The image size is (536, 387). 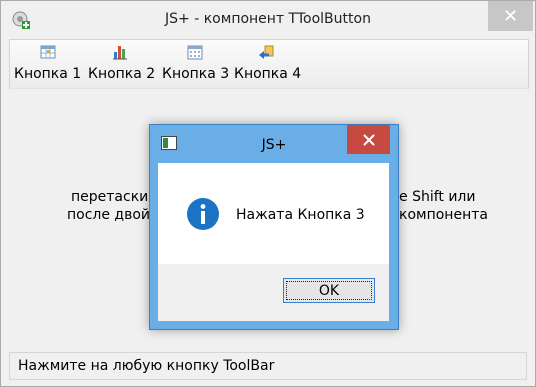 I want to click on hint-line-1-right: e Shift или, so click(x=437, y=197).